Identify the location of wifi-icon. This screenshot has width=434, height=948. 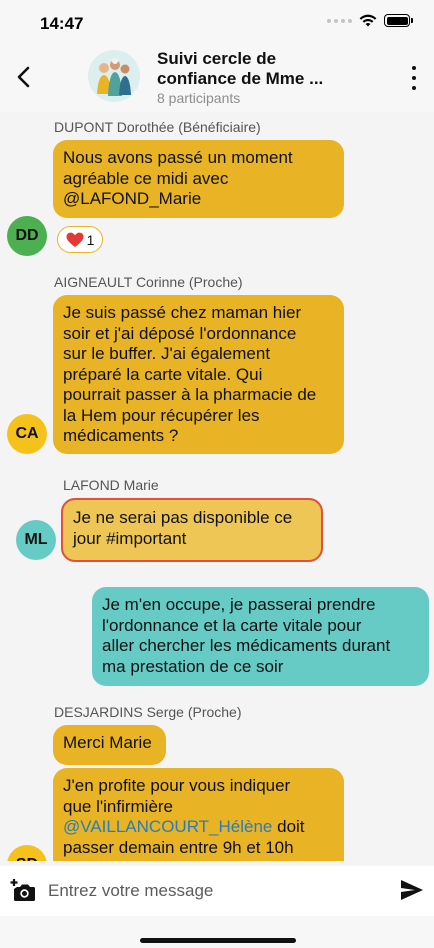
(368, 20).